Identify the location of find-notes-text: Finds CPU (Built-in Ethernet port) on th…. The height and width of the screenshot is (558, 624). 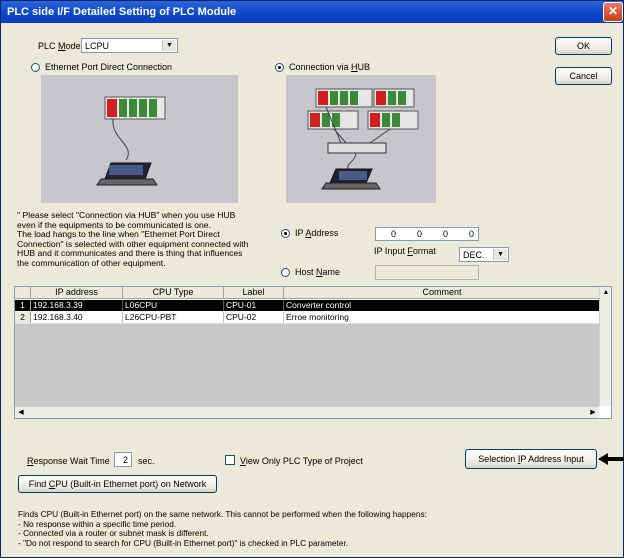
(222, 528).